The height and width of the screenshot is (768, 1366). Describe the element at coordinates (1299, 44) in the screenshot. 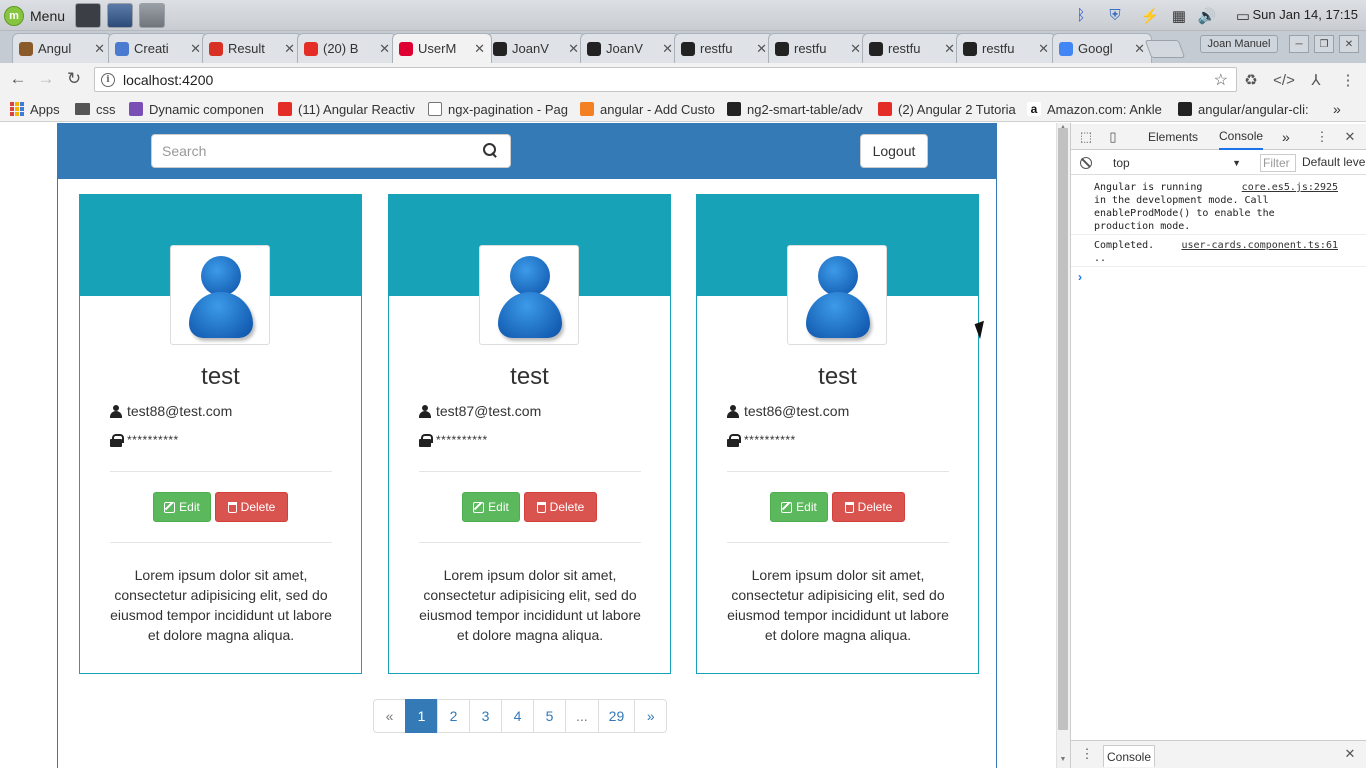

I see `minimize-window-icon: ─` at that location.